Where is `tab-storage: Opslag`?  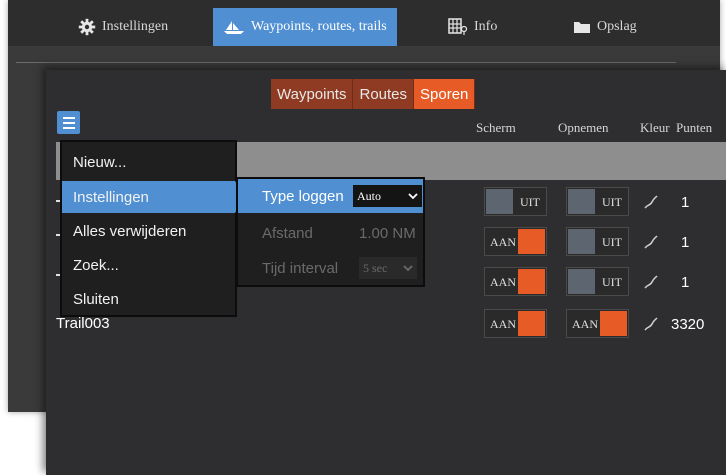 tab-storage: Opslag is located at coordinates (605, 27).